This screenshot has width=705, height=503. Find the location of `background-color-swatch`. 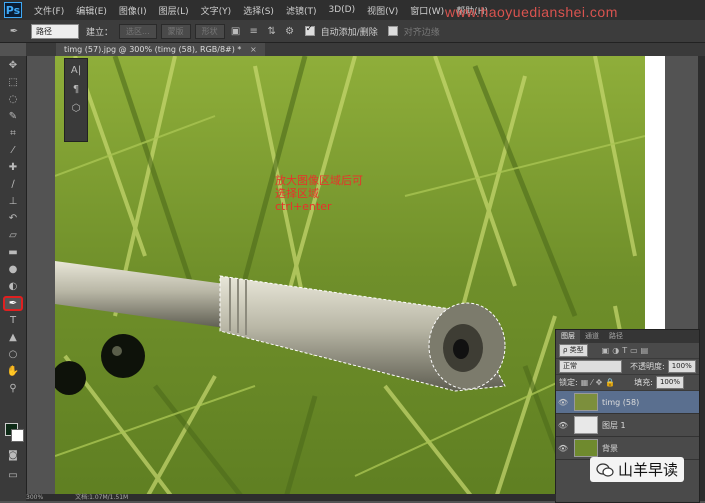

background-color-swatch is located at coordinates (17, 435).